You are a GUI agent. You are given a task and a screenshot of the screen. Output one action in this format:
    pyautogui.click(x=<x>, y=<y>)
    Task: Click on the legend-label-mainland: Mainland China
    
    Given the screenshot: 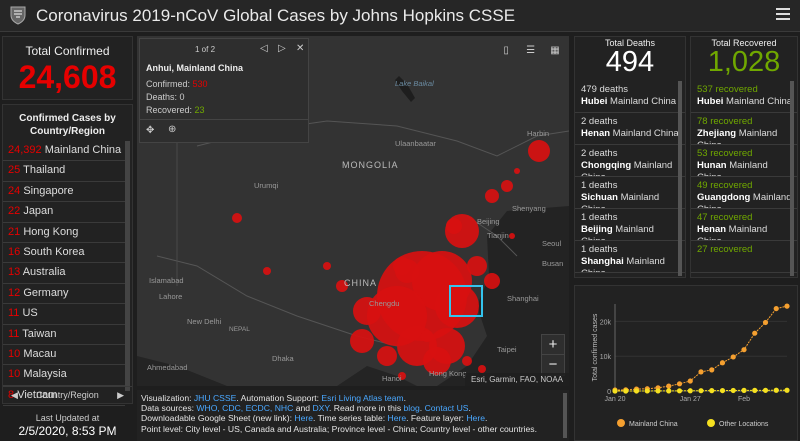 What is the action you would take?
    pyautogui.click(x=653, y=424)
    